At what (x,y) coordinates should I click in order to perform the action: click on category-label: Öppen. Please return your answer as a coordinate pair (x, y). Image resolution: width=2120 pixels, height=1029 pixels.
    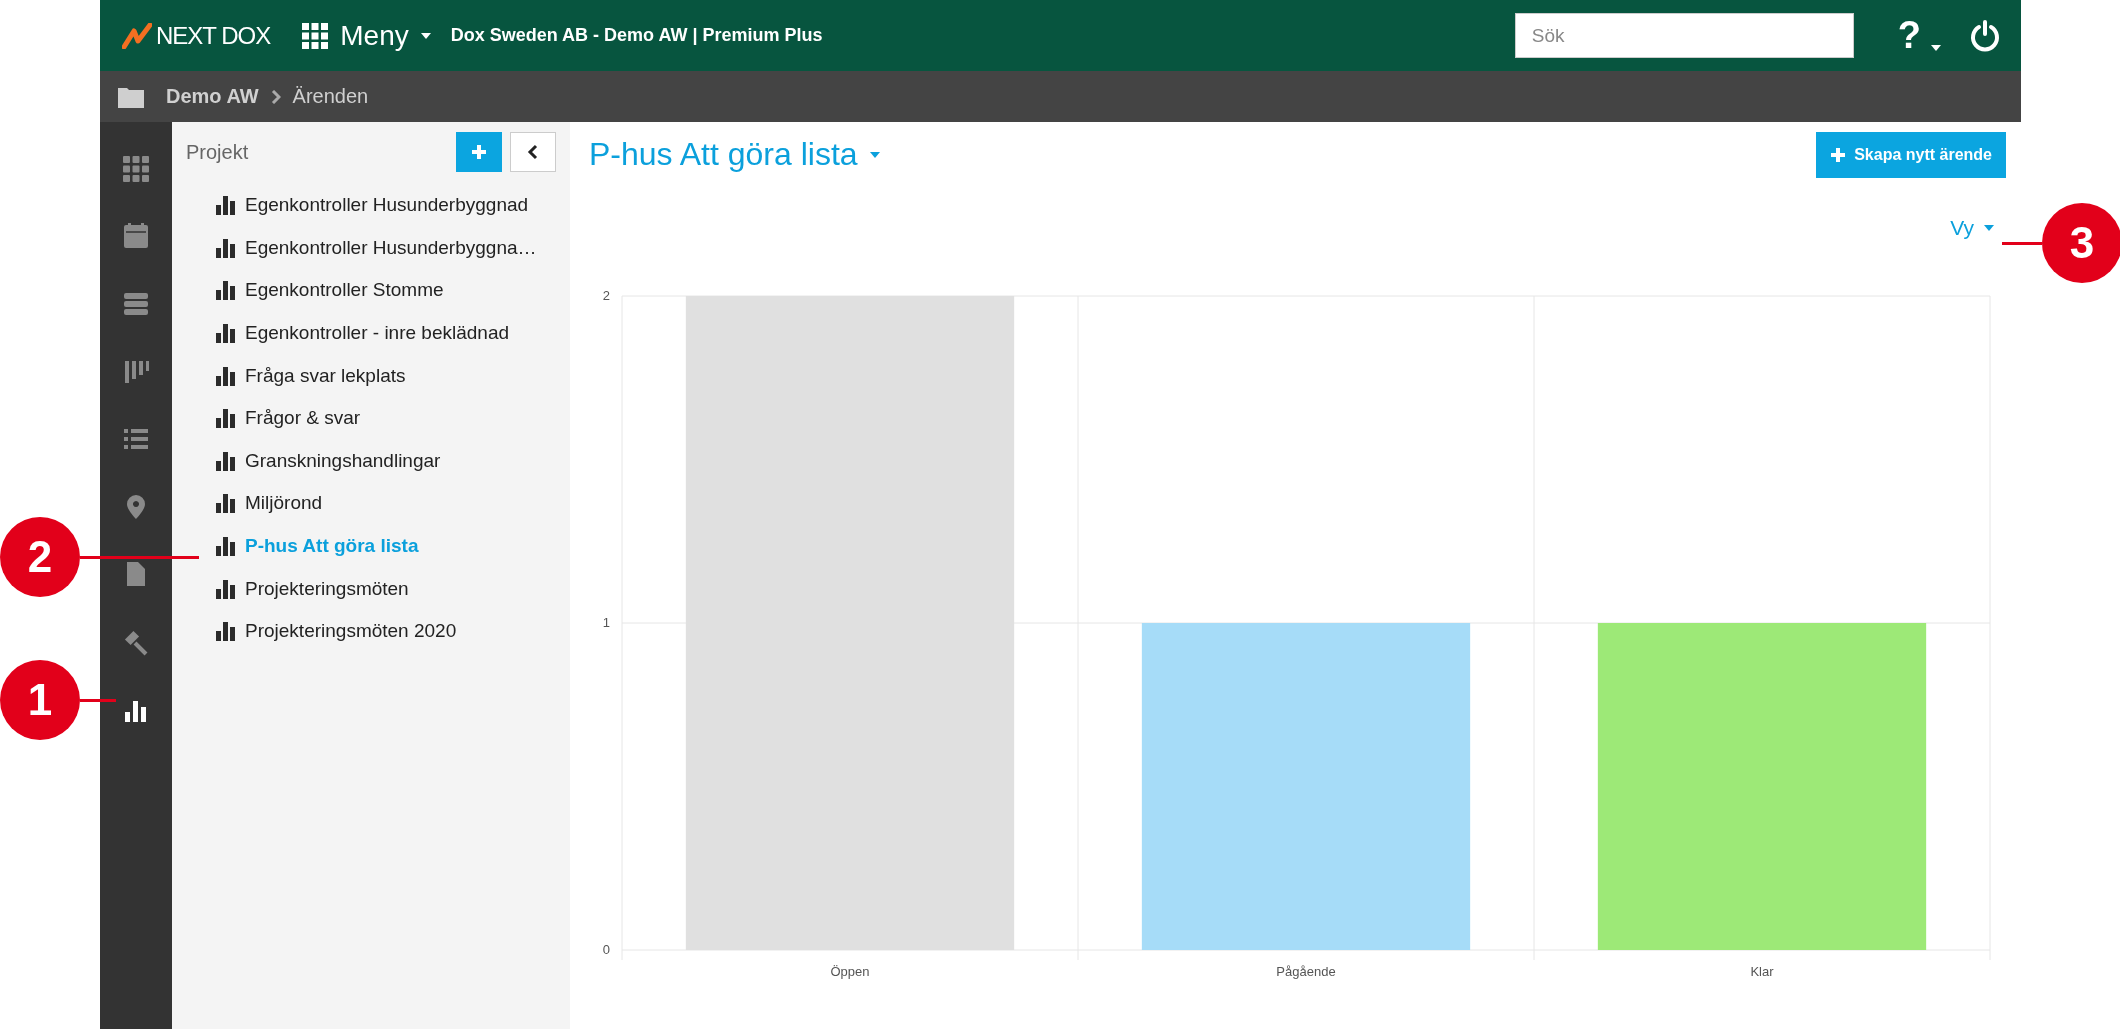
    Looking at the image, I should click on (850, 971).